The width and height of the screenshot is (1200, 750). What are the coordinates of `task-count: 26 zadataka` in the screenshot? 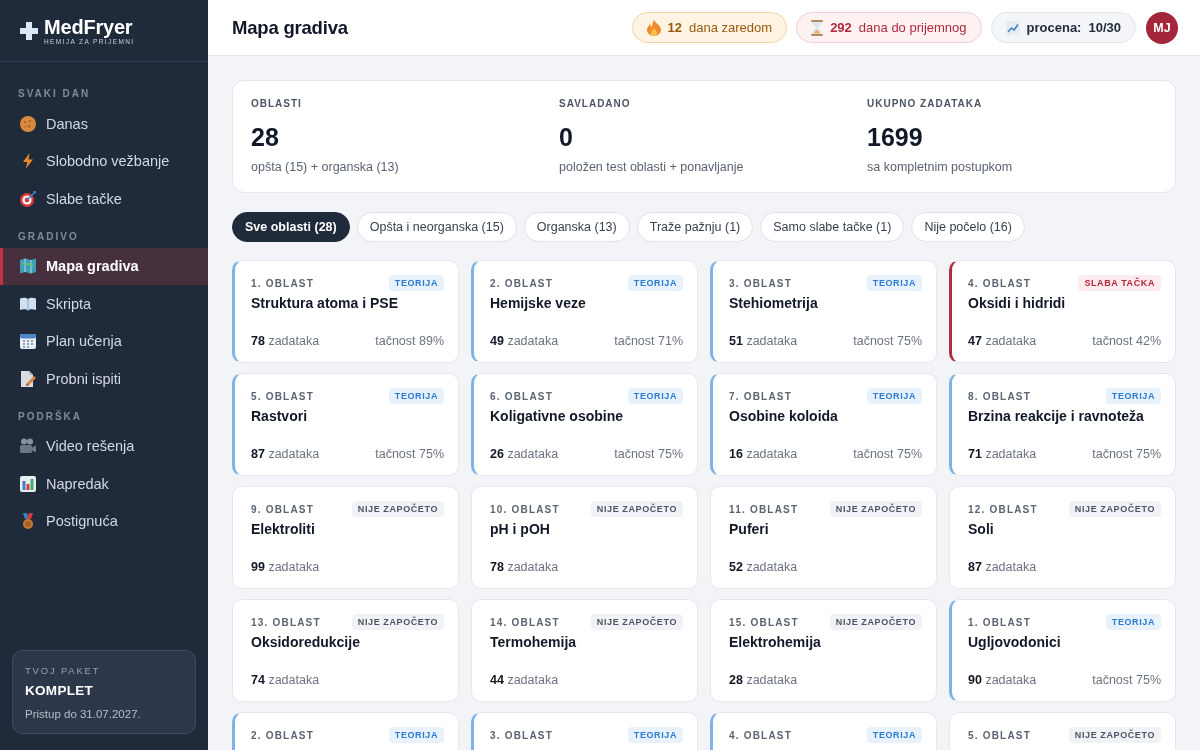 It's located at (524, 454).